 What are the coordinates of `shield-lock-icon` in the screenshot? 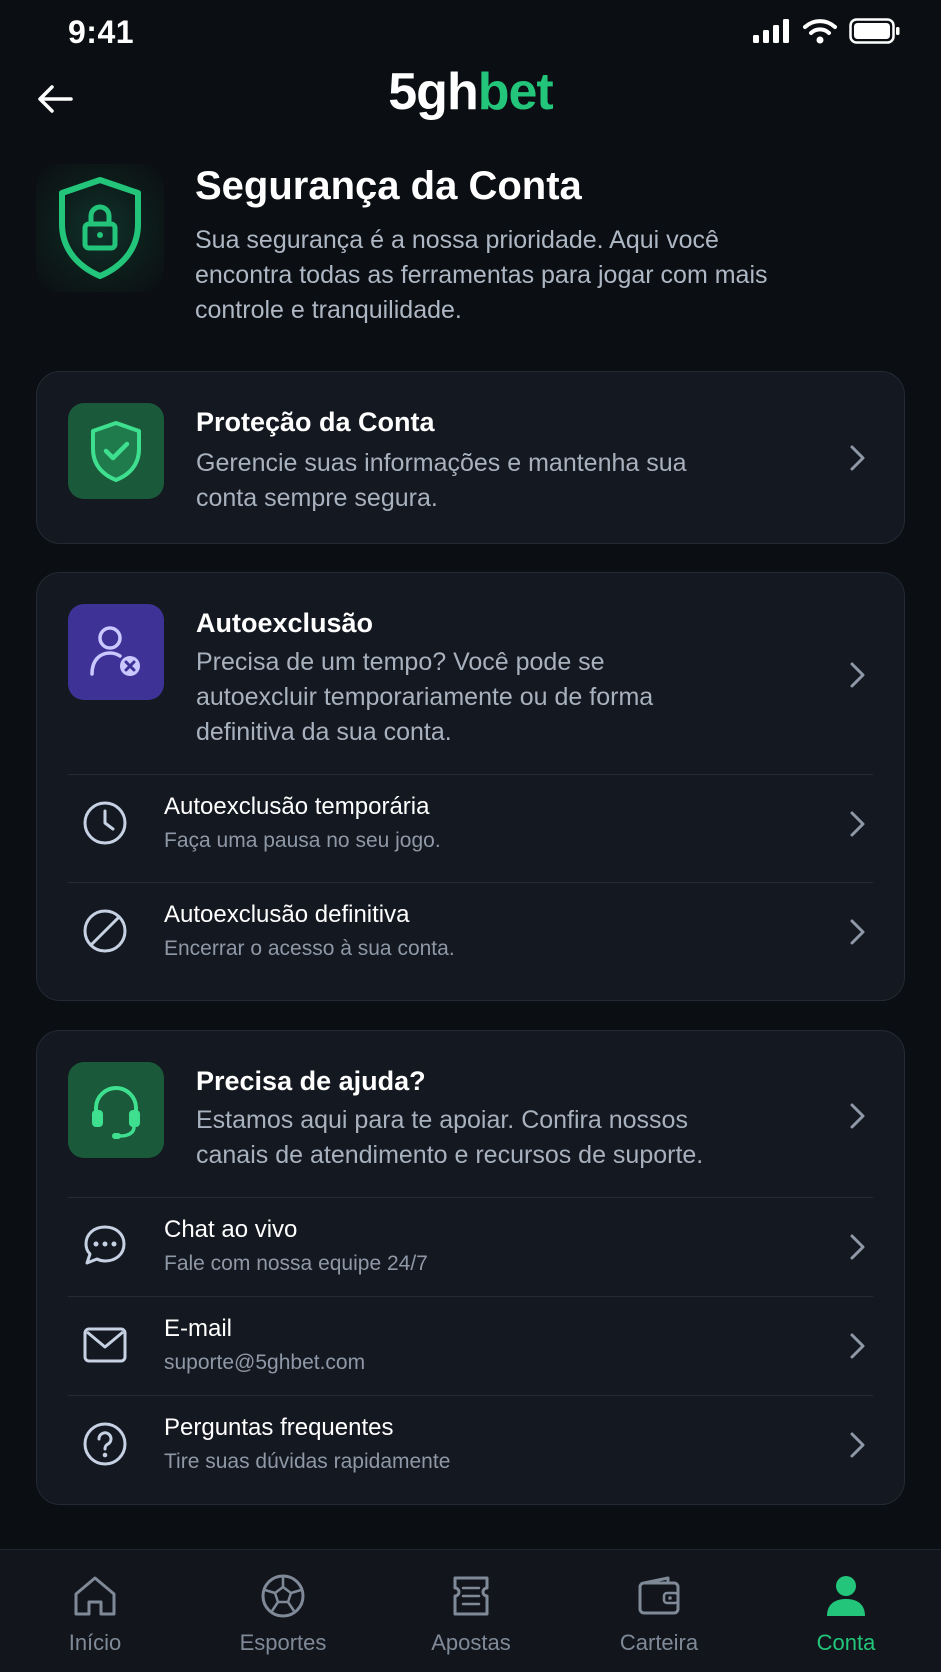 It's located at (100, 228).